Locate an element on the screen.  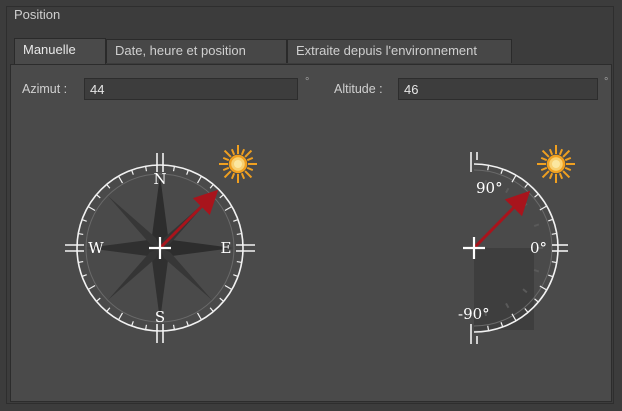
compass-east-label: E is located at coordinates (226, 248).